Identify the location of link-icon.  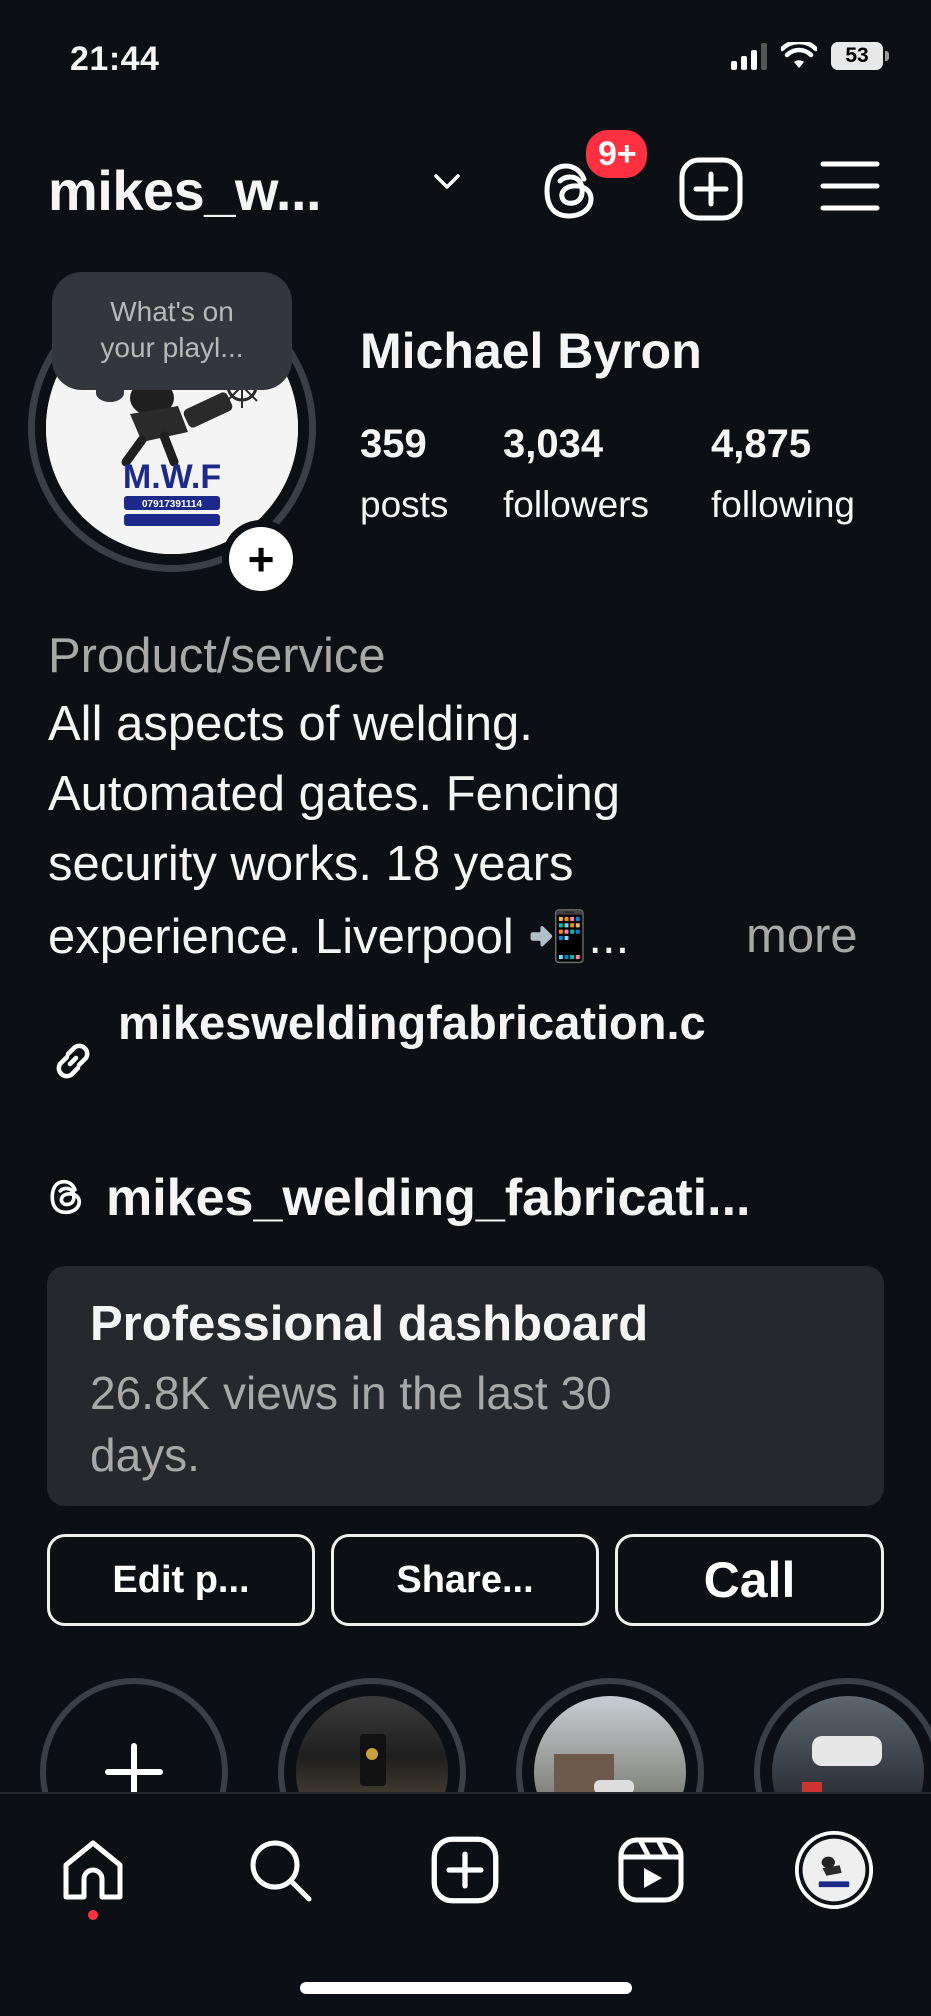
(73, 1061).